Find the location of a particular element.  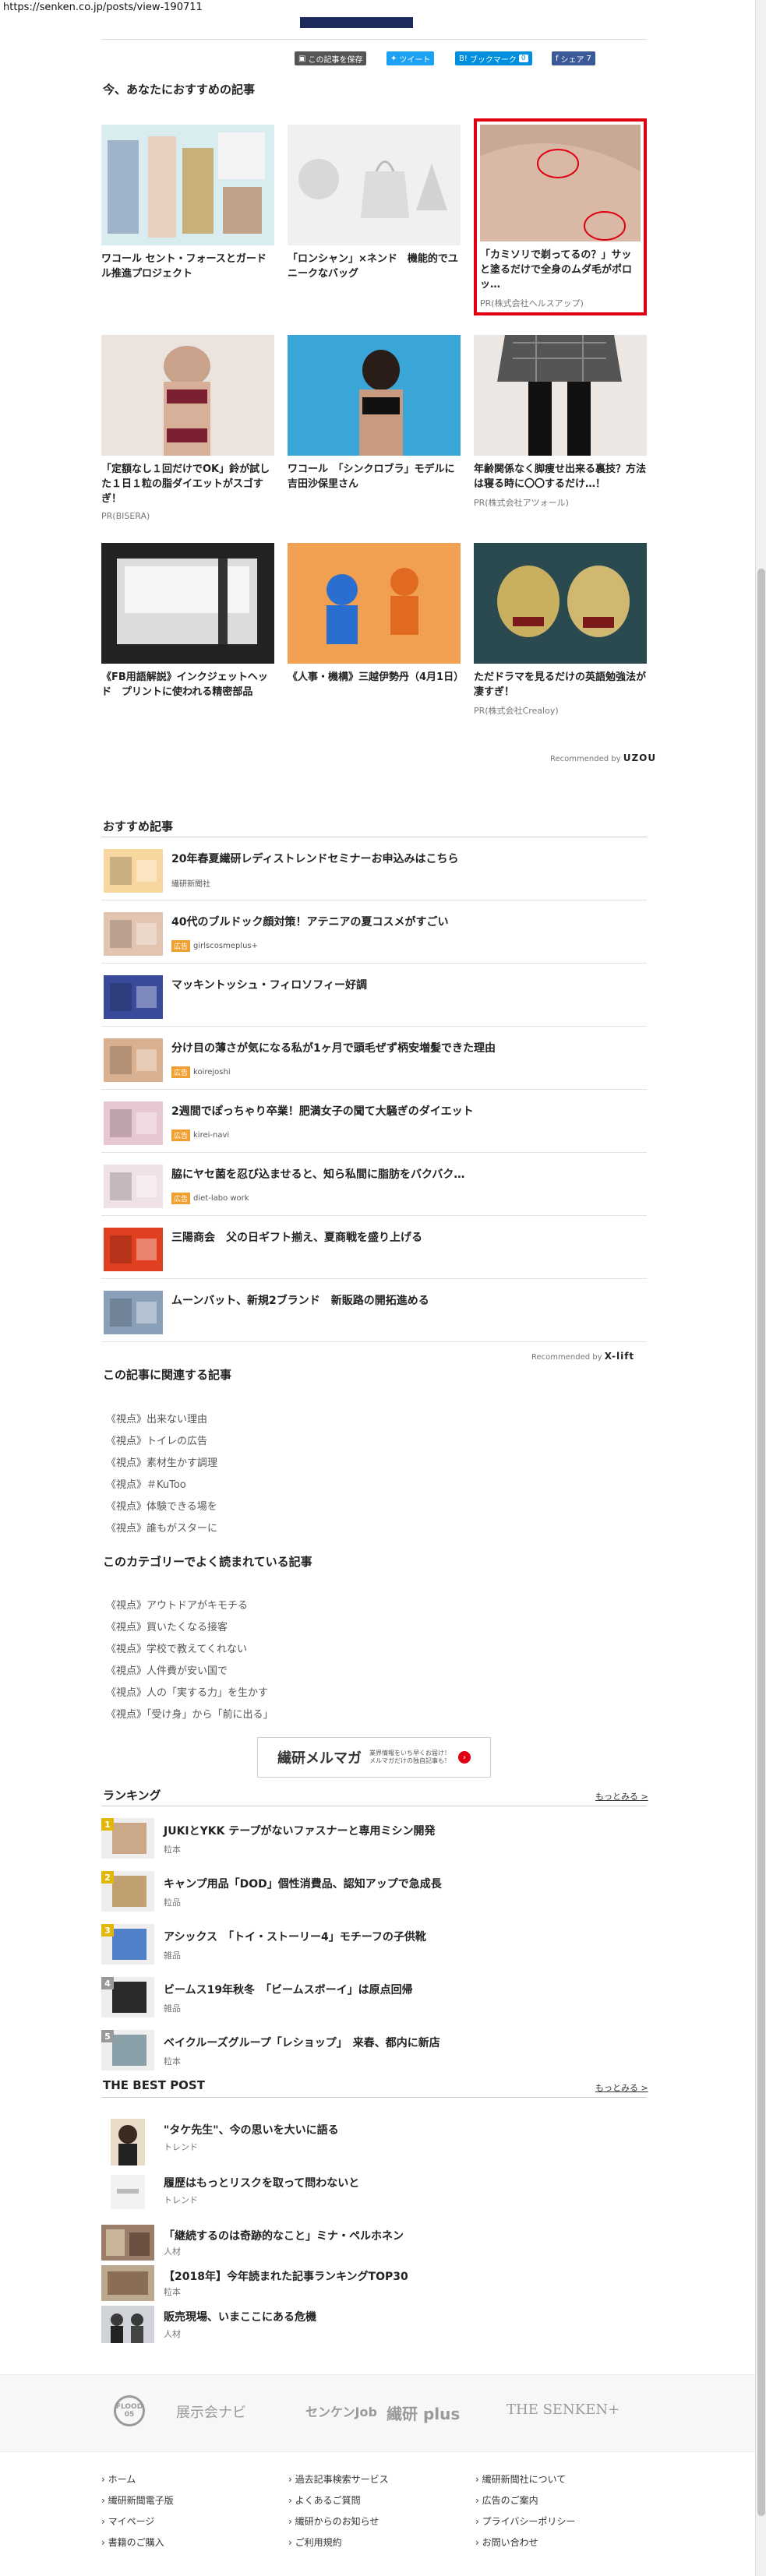

osusume-source: 広告 koirejoshi is located at coordinates (201, 1072).